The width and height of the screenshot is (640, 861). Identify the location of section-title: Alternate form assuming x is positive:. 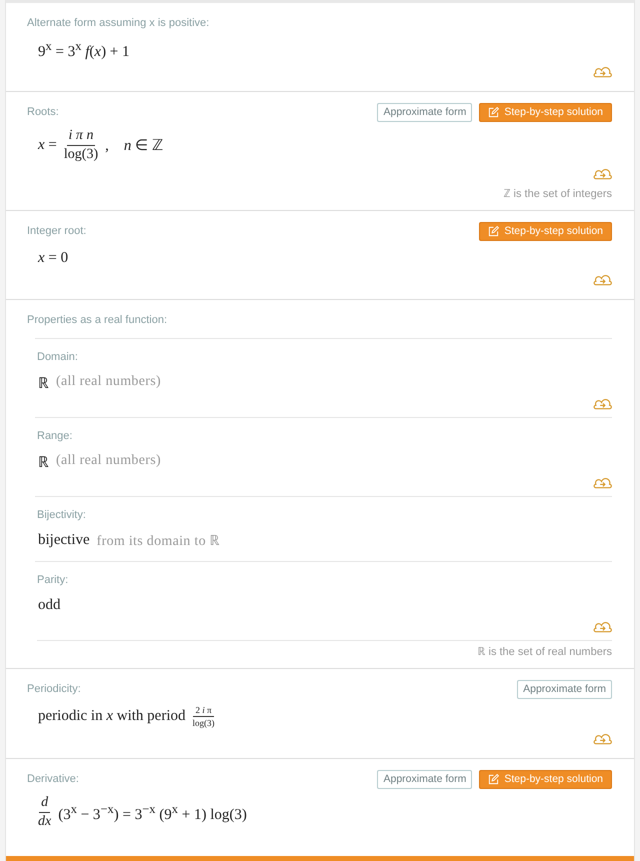
(118, 23).